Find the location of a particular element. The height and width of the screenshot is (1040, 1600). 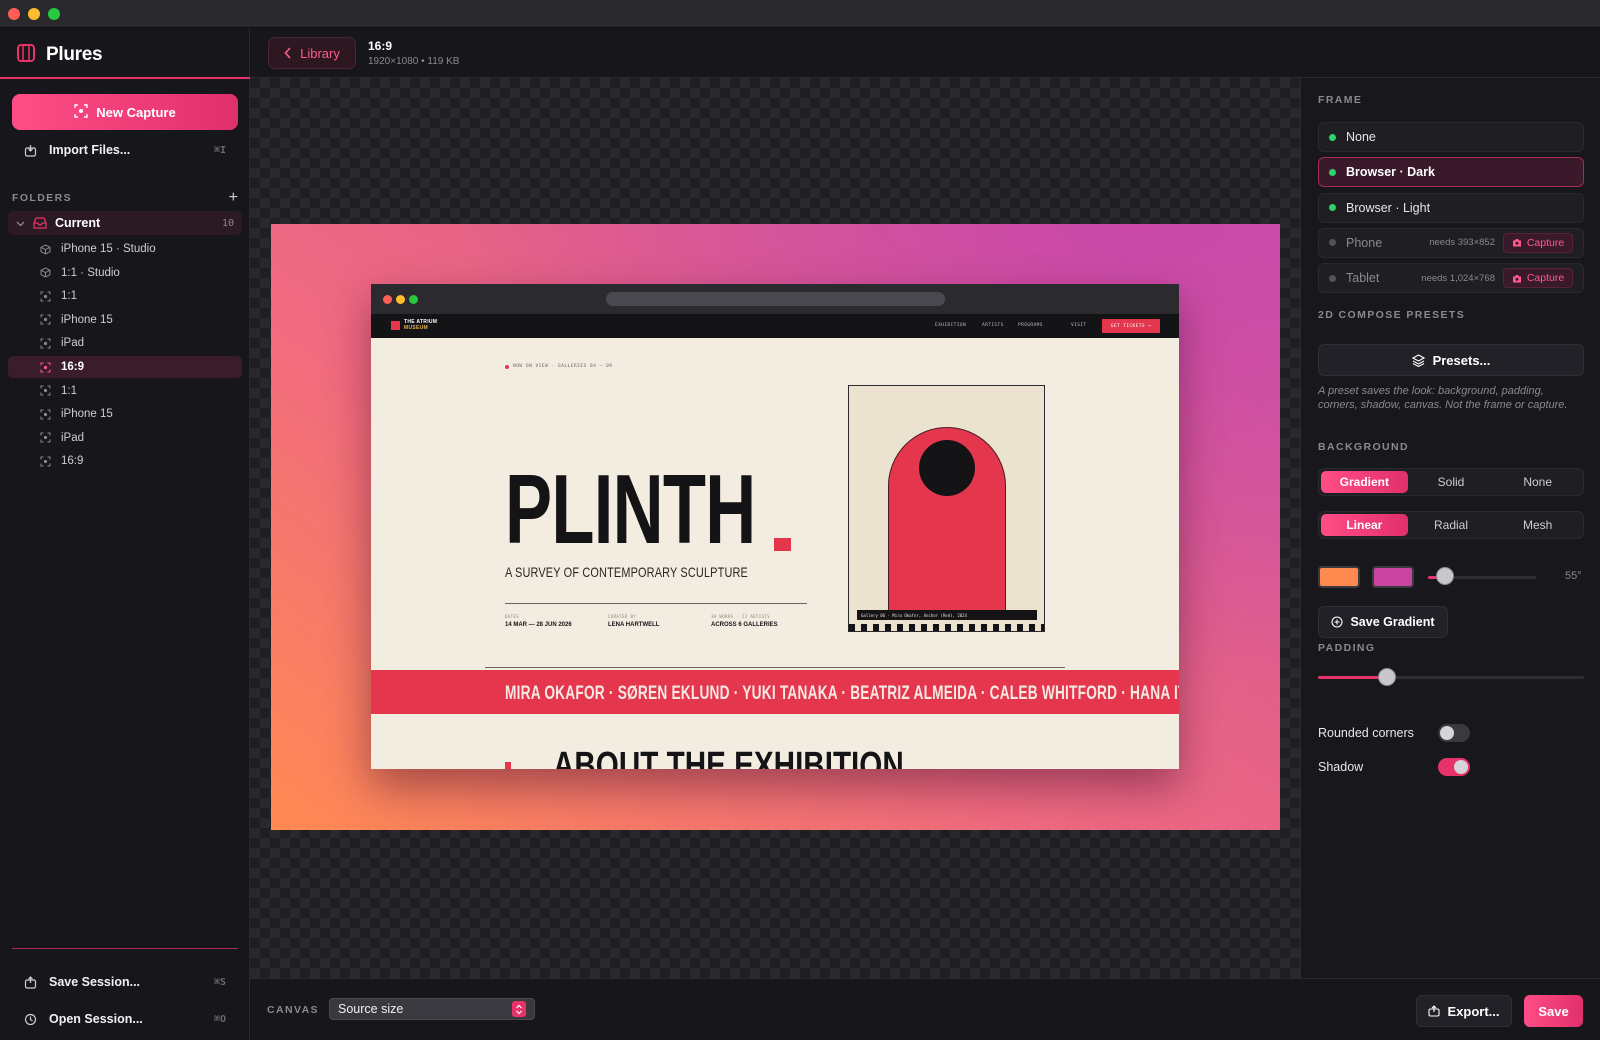

poster-sphere is located at coordinates (947, 468).